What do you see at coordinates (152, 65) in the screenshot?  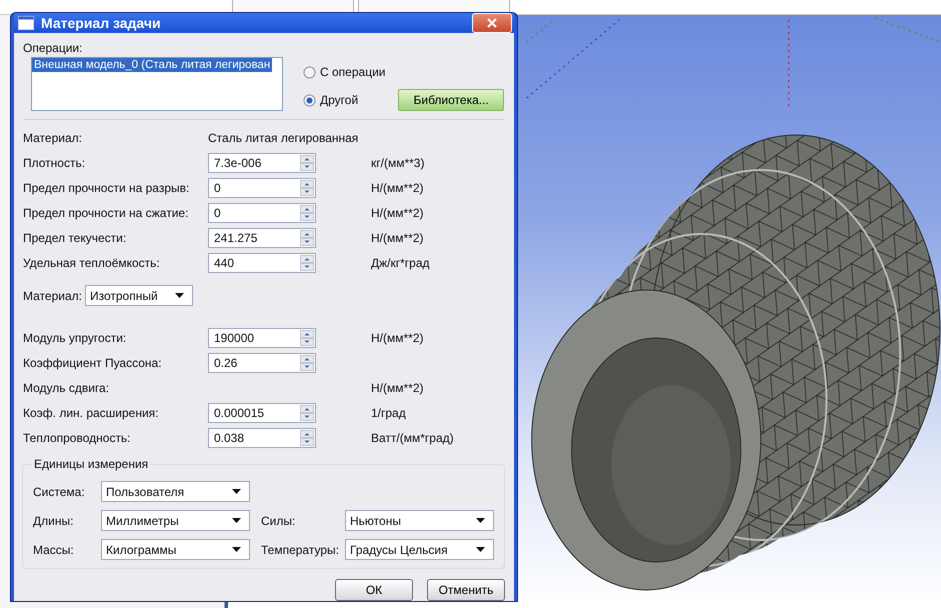 I see `list-item: Внешная модель_0 (Сталь литая легирован` at bounding box center [152, 65].